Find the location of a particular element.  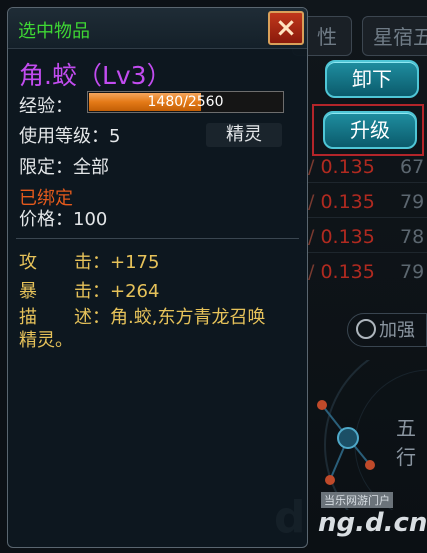

stat-row: / 0.135 67 is located at coordinates (367, 169).